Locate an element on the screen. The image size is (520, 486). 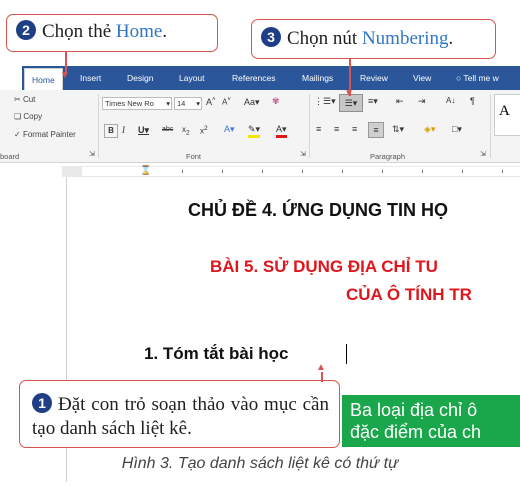
clipboard-group-label: board is located at coordinates (10, 156).